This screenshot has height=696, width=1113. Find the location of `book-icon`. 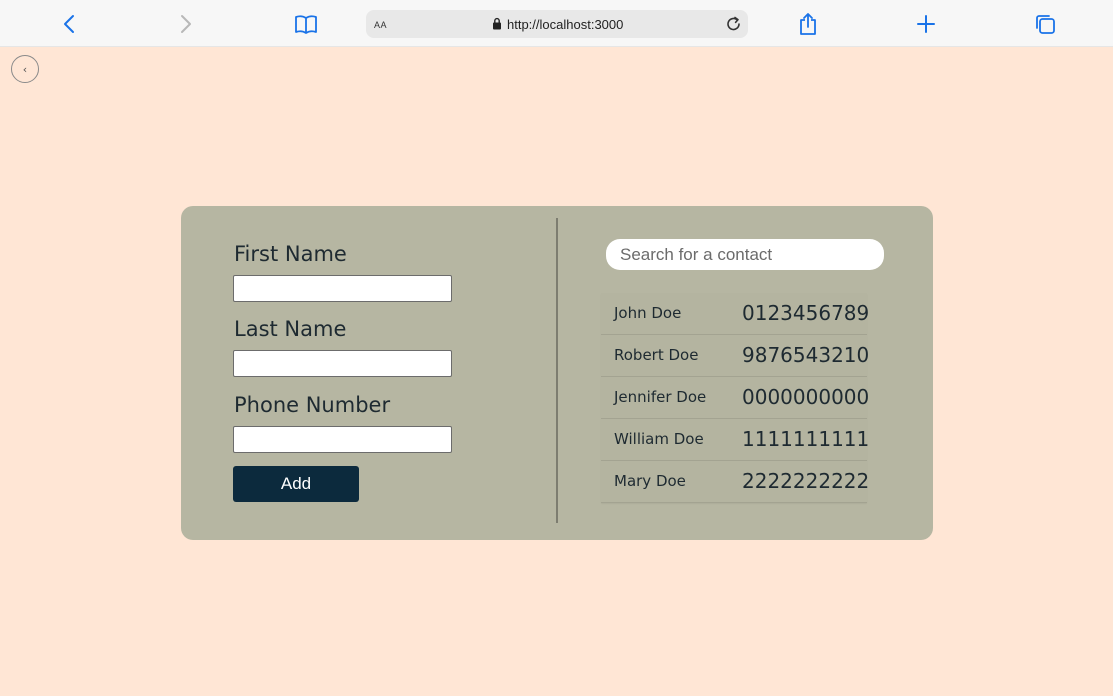

book-icon is located at coordinates (306, 24).